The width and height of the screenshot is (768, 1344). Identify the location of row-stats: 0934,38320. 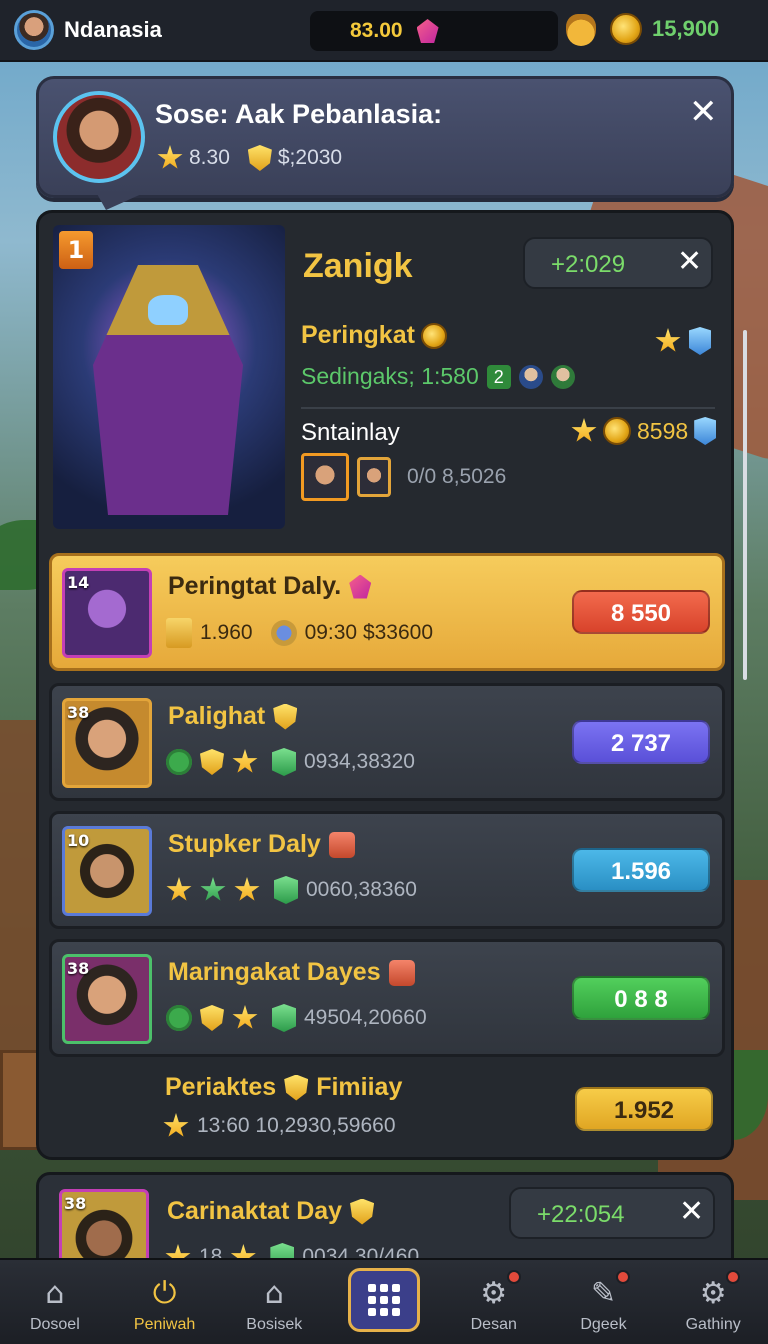
(290, 762).